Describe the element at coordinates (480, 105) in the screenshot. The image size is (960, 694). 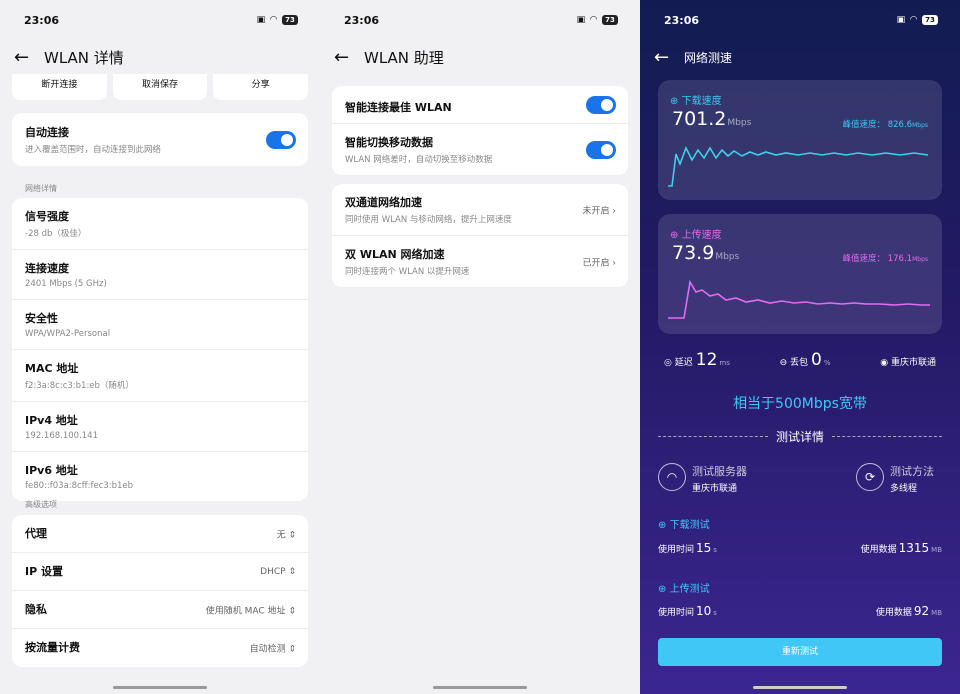
I see `smart-best-wlan-row: 智能连接最佳 WLAN` at that location.